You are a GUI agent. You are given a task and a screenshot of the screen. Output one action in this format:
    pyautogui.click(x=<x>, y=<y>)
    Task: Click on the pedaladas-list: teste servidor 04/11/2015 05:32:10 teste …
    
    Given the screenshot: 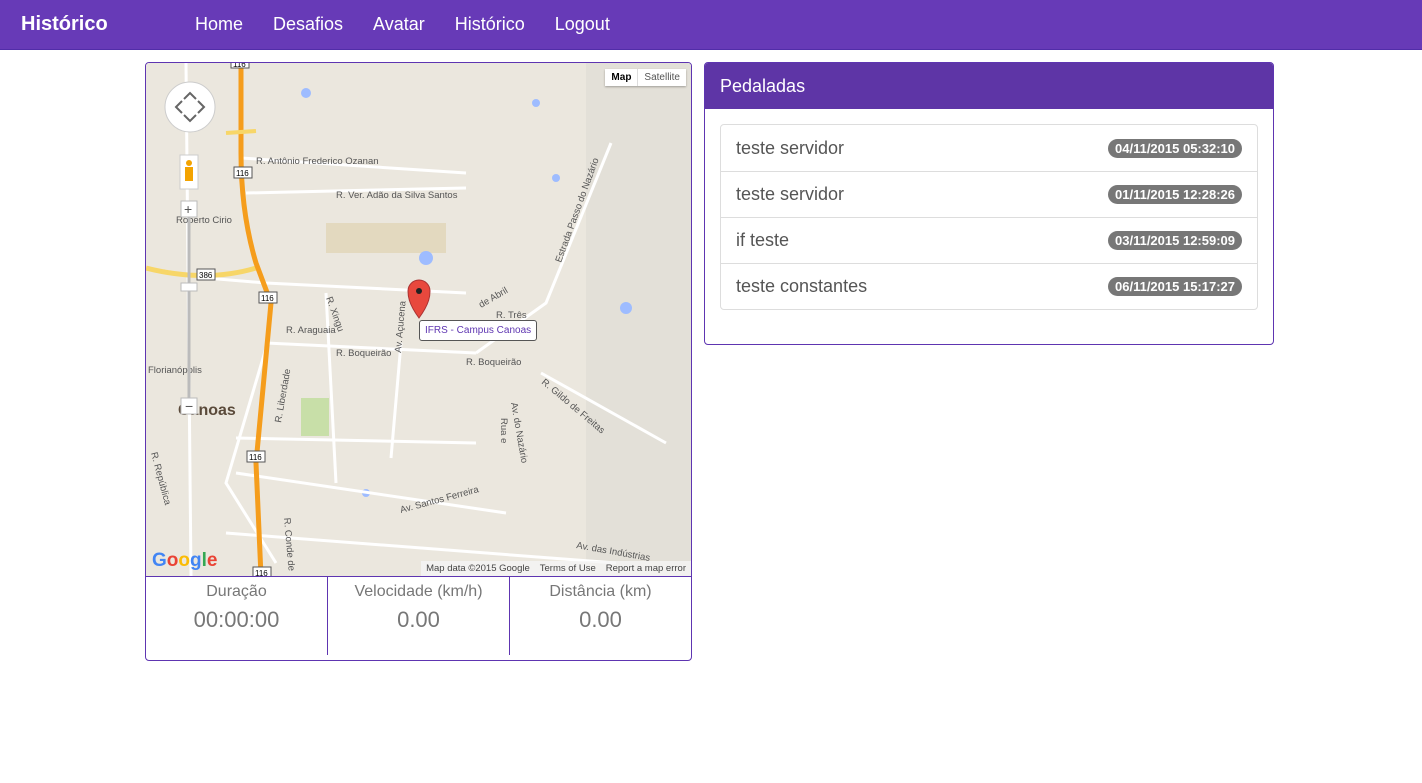 What is the action you would take?
    pyautogui.click(x=989, y=217)
    